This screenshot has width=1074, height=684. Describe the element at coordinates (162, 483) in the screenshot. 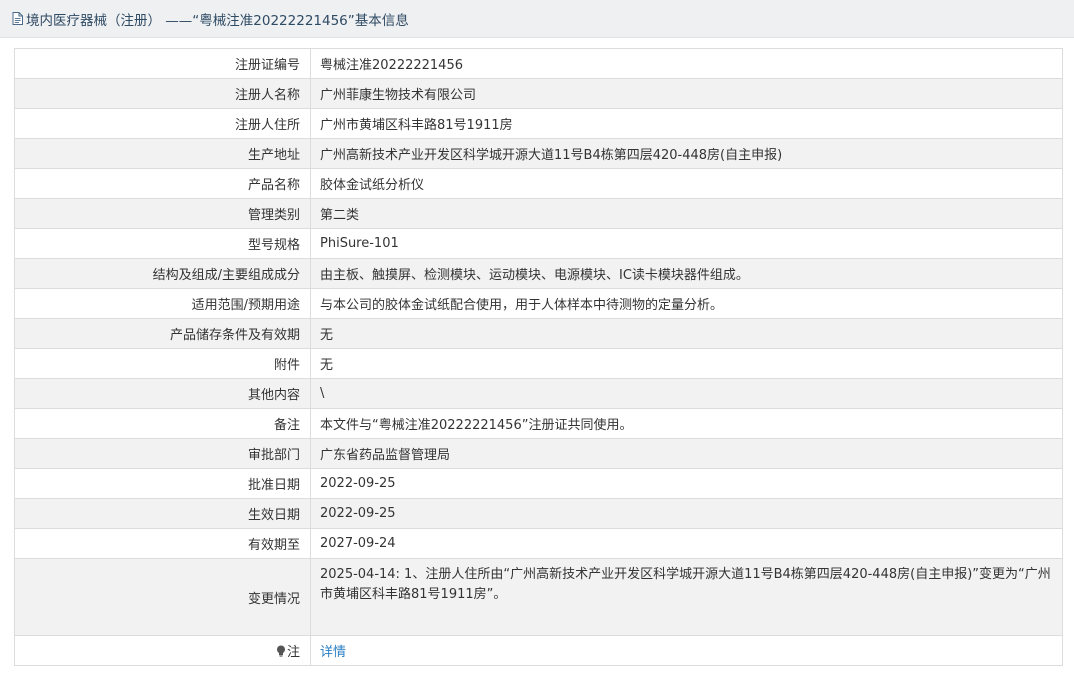

I see `field-label: 批准日期` at that location.